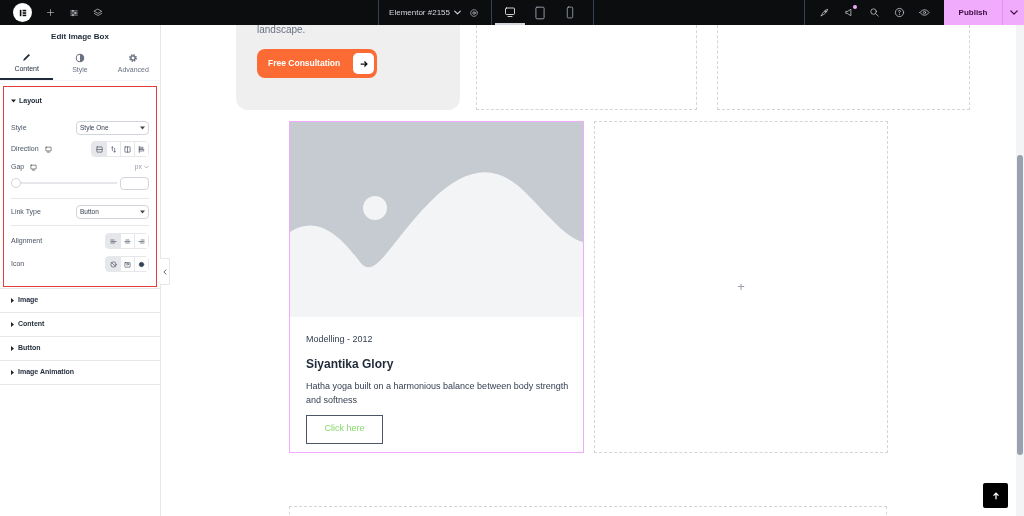  What do you see at coordinates (127, 264) in the screenshot?
I see `image-icon` at bounding box center [127, 264].